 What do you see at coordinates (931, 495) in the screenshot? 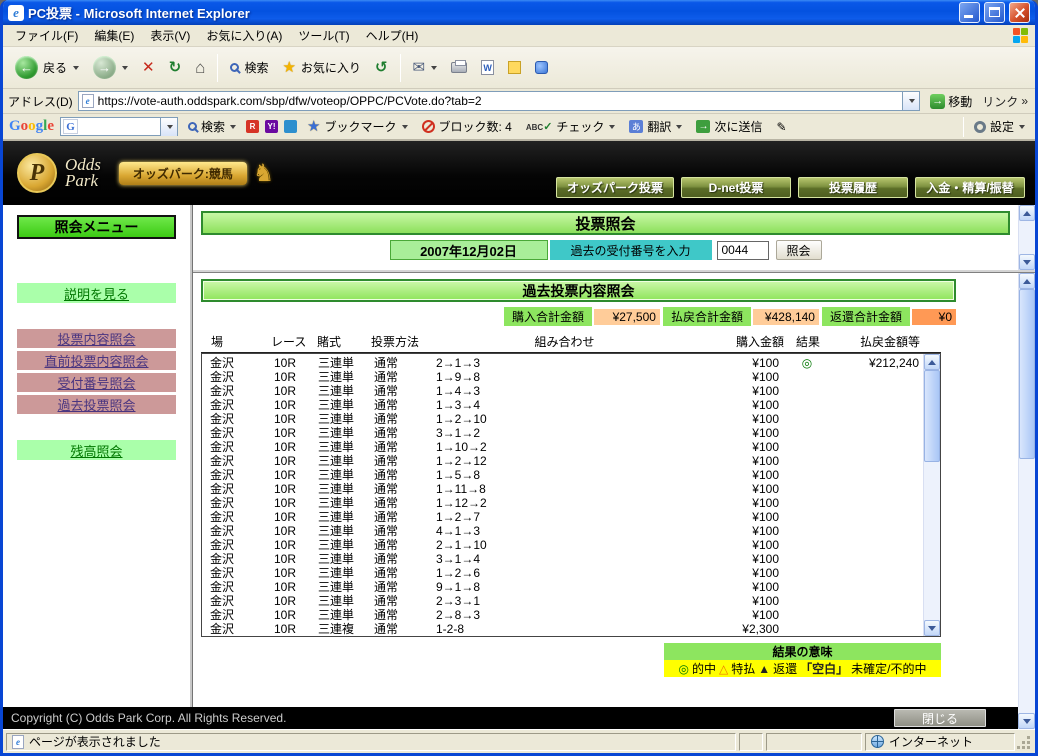
I see `table-scrollbar` at bounding box center [931, 495].